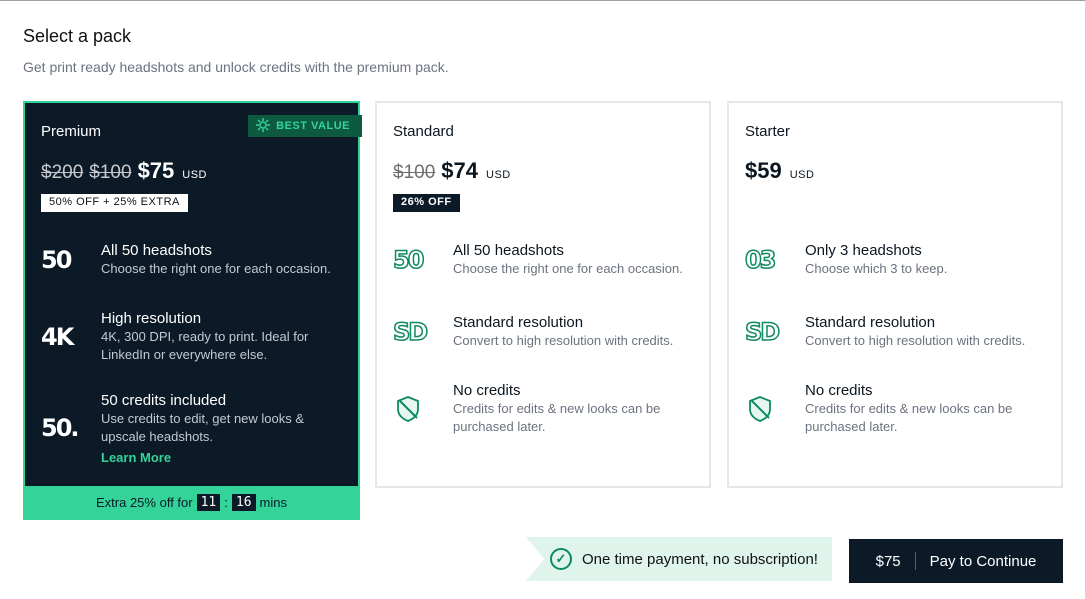 The height and width of the screenshot is (599, 1085). Describe the element at coordinates (763, 170) in the screenshot. I see `current-price: $59` at that location.